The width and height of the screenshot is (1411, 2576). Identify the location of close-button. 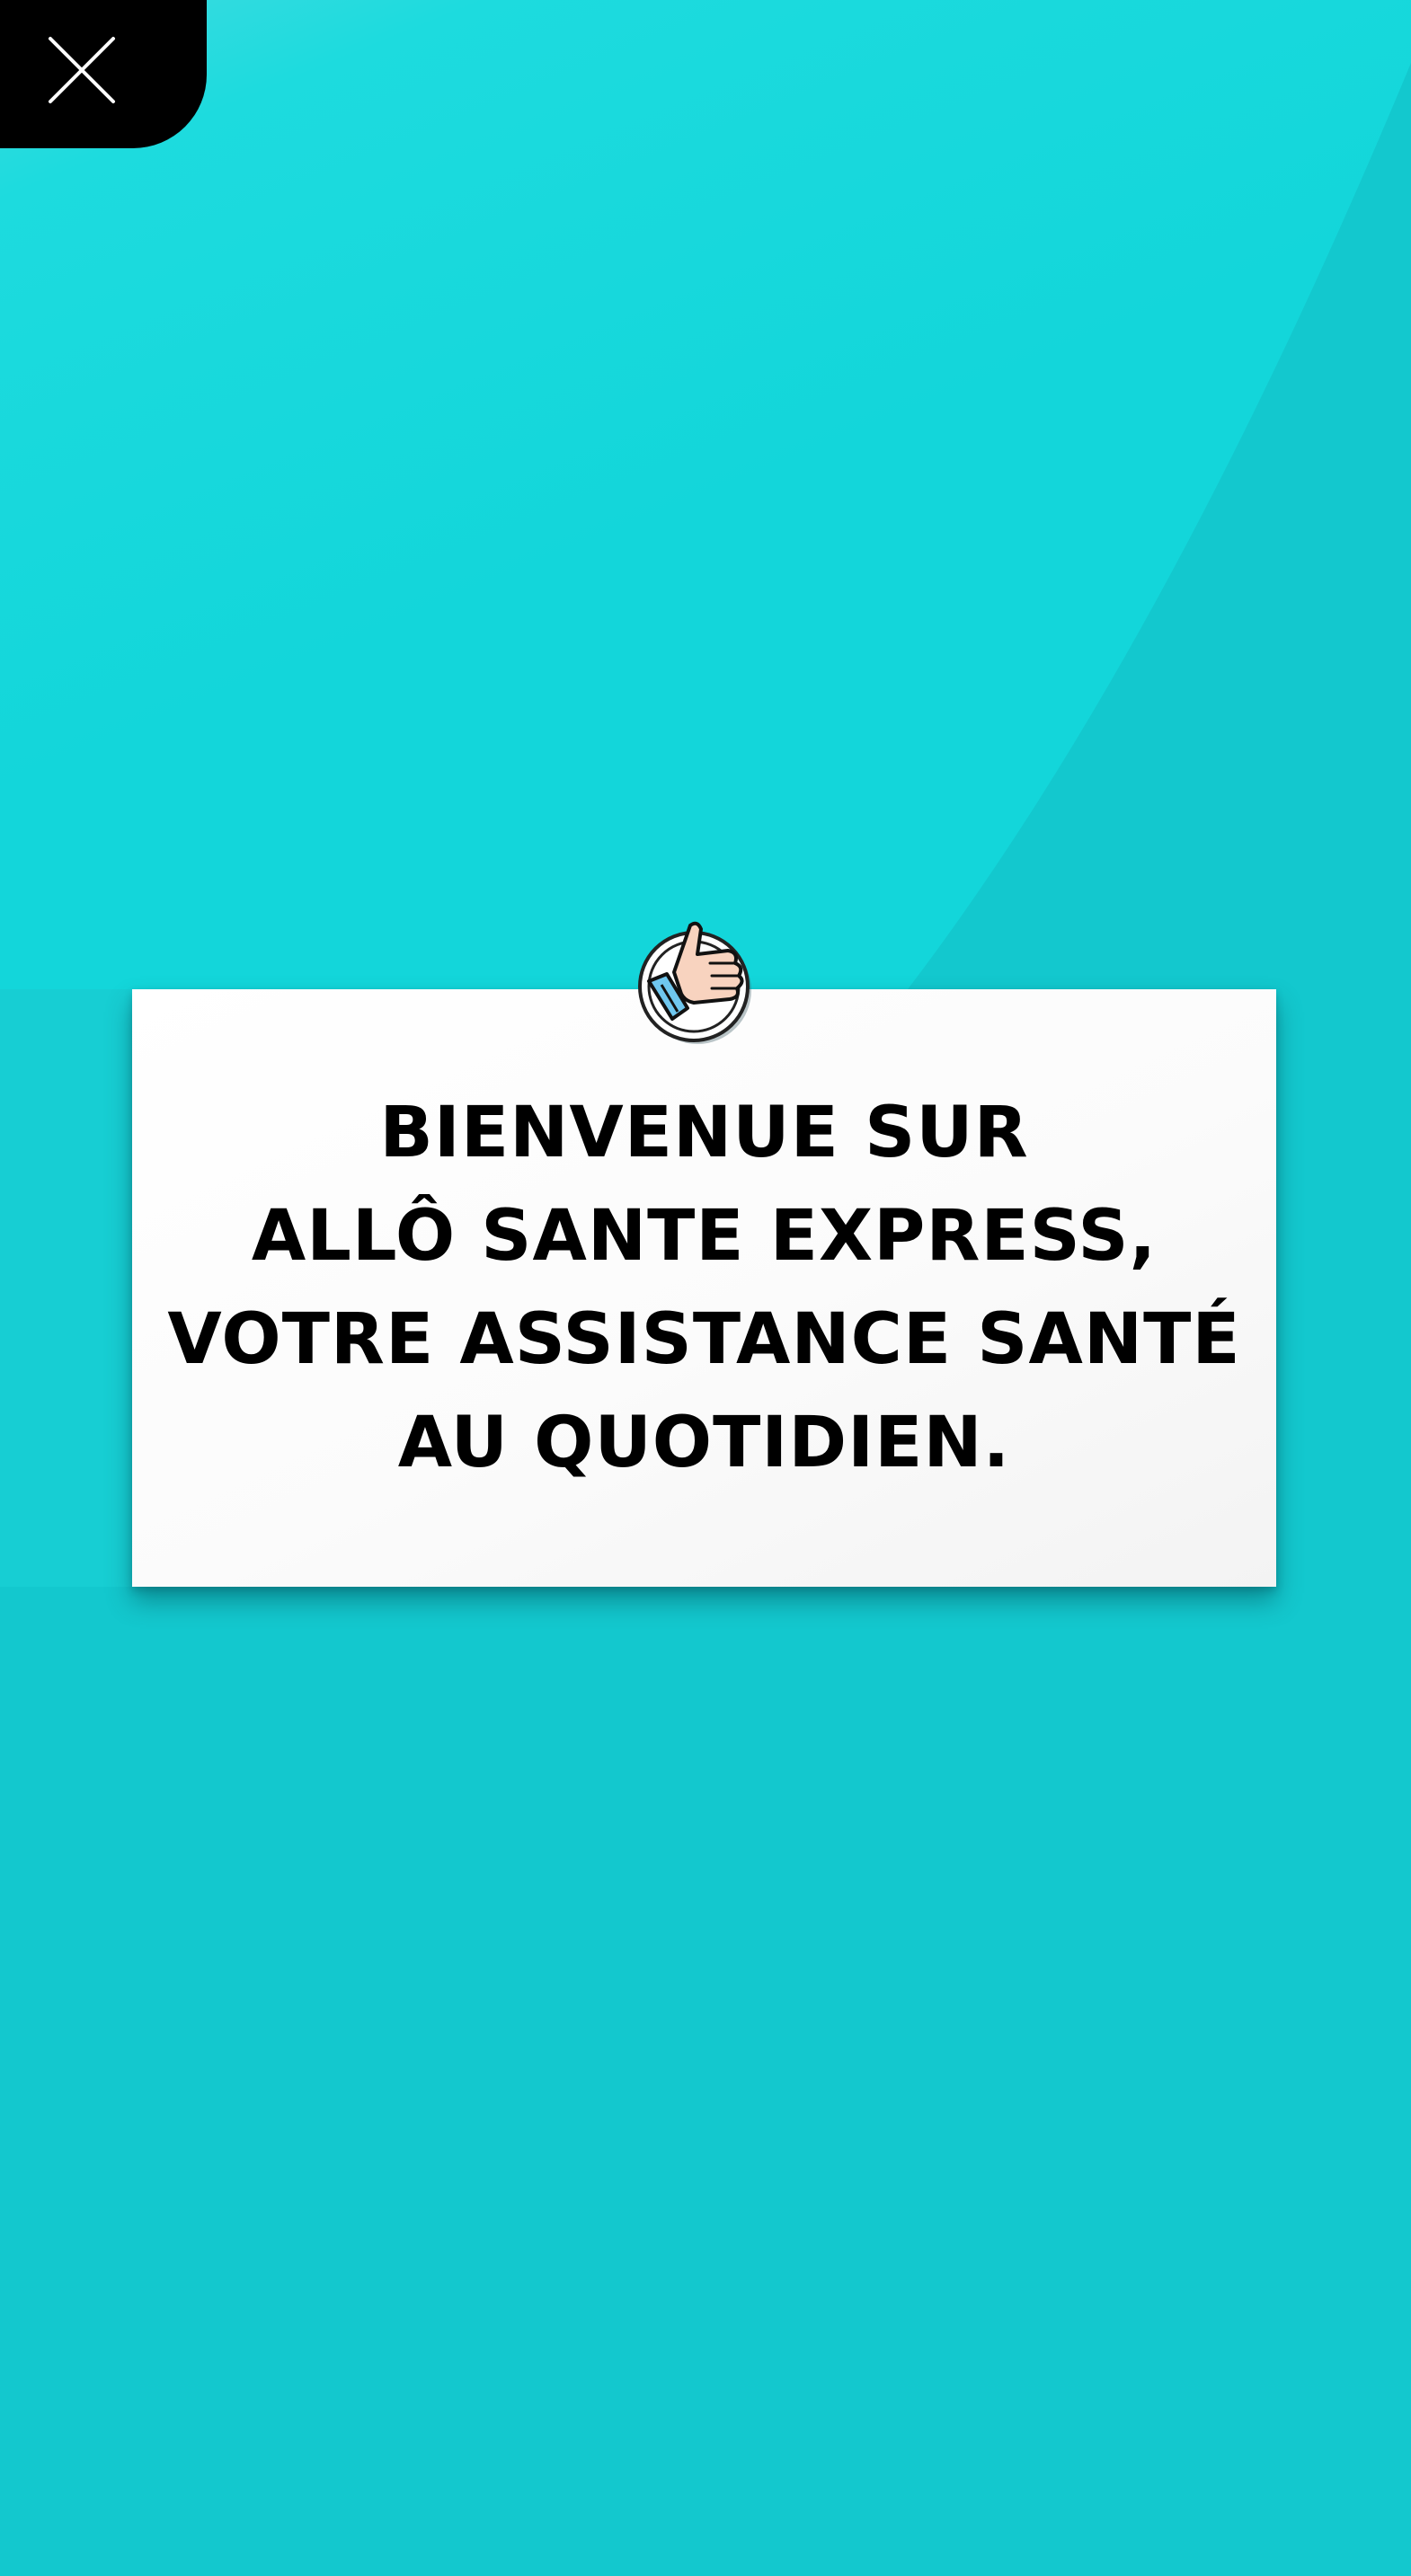
(103, 74).